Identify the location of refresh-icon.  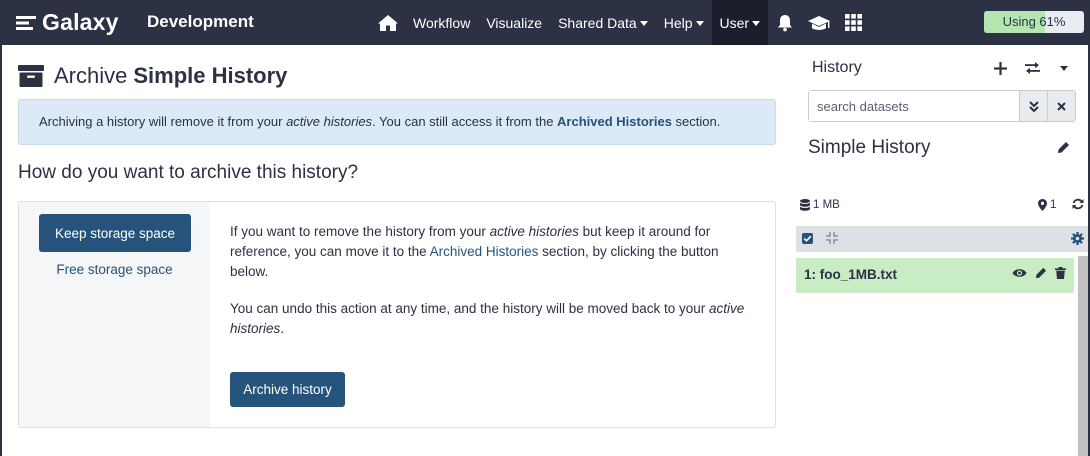
(1078, 204).